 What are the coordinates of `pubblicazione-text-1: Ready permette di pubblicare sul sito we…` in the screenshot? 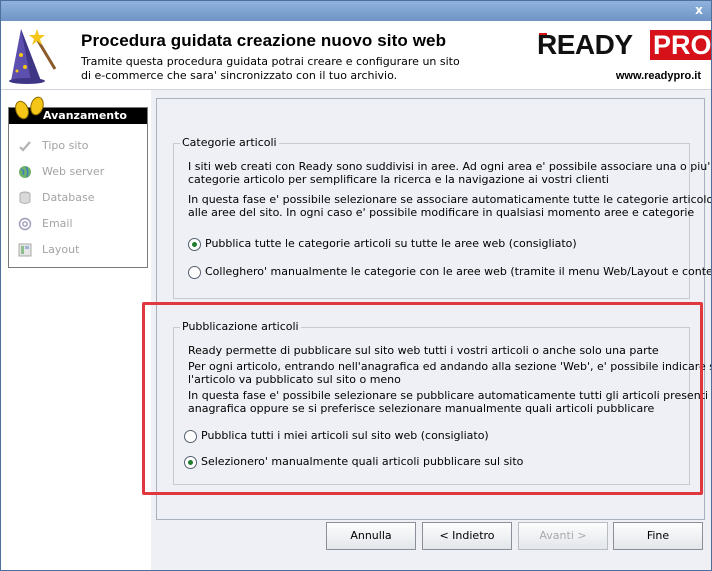 It's located at (423, 350).